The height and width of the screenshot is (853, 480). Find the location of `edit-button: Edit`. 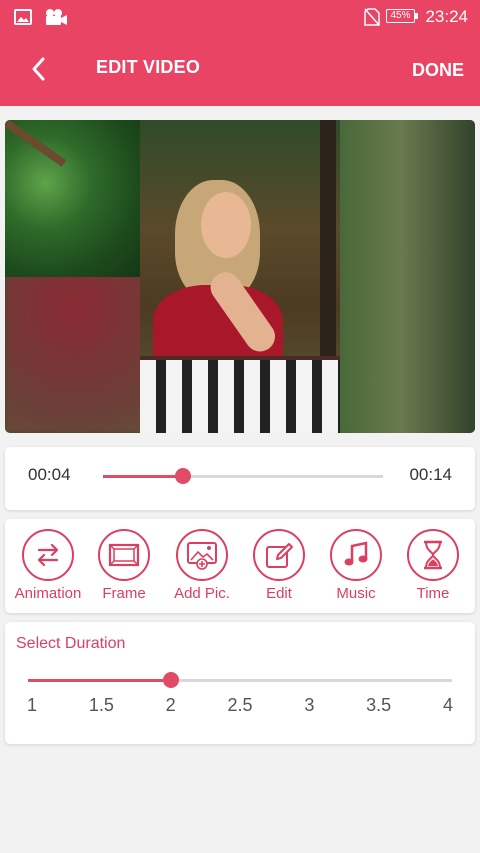

edit-button: Edit is located at coordinates (279, 569).